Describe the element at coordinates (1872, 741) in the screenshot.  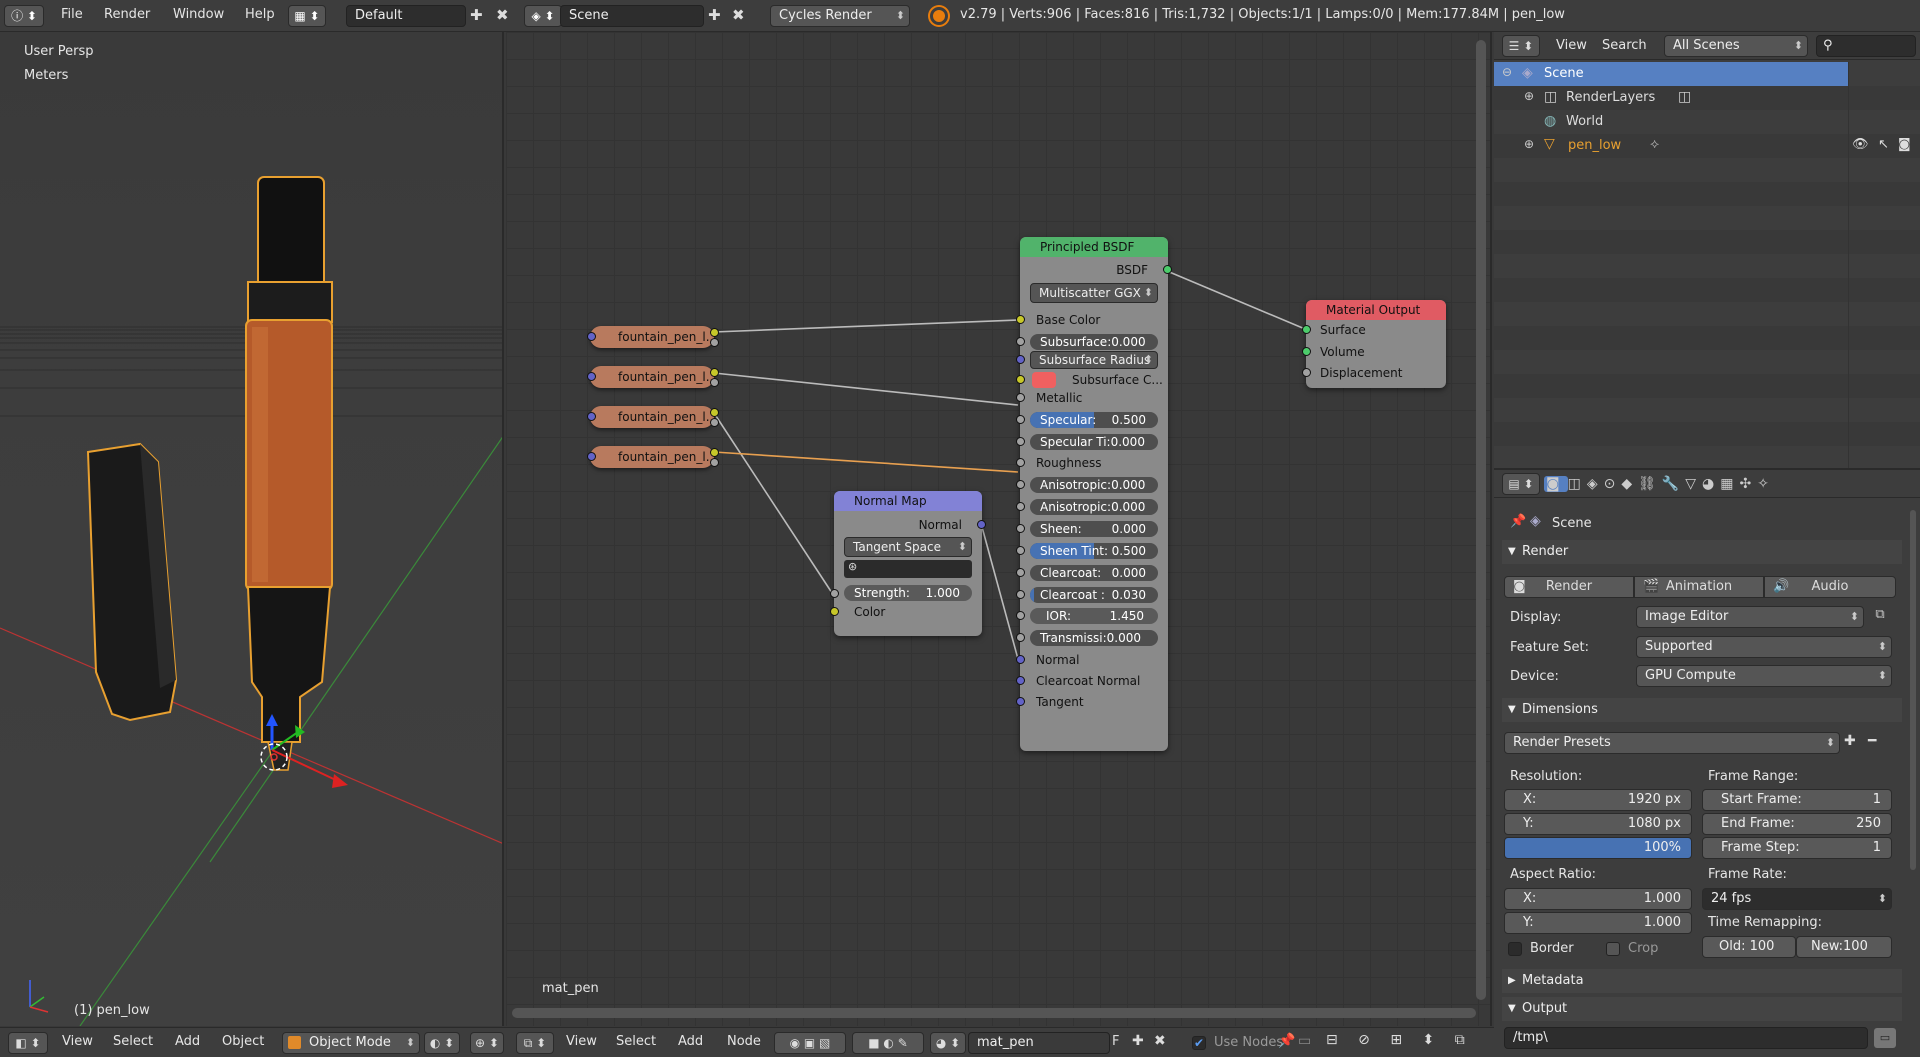
I see `remove-preset-icon: ━` at that location.